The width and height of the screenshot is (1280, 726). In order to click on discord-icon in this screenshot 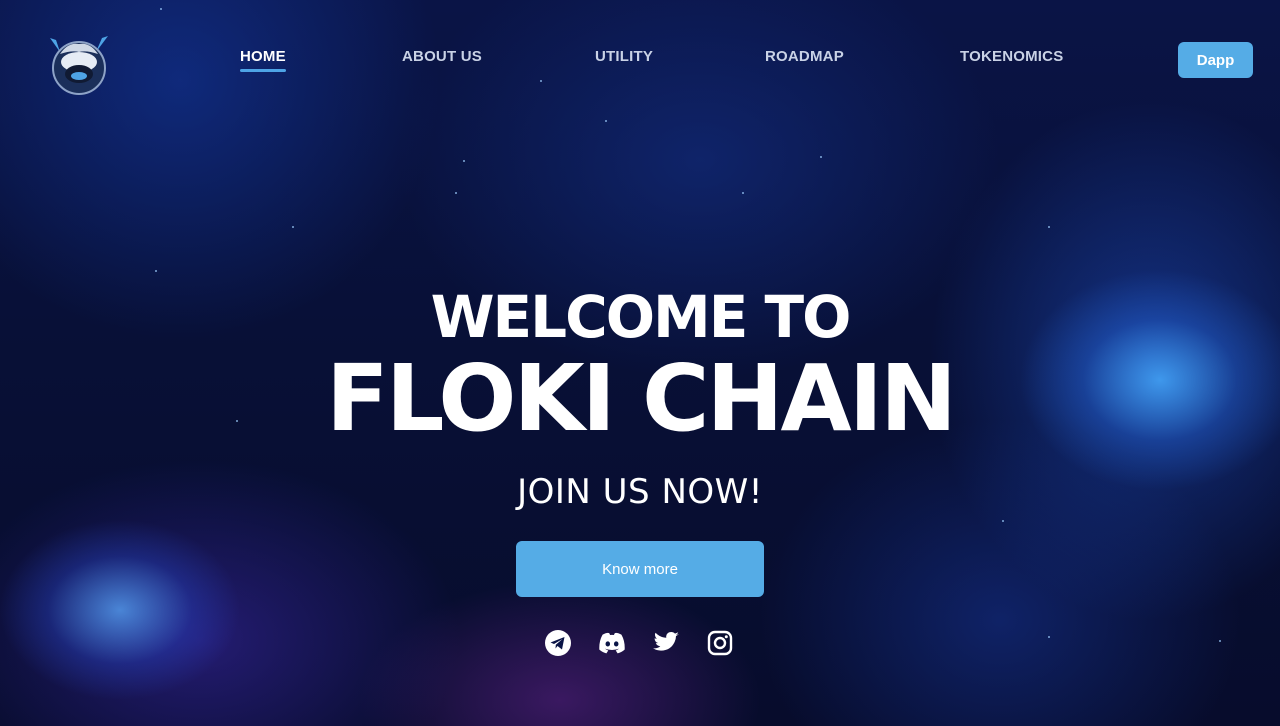, I will do `click(612, 643)`.